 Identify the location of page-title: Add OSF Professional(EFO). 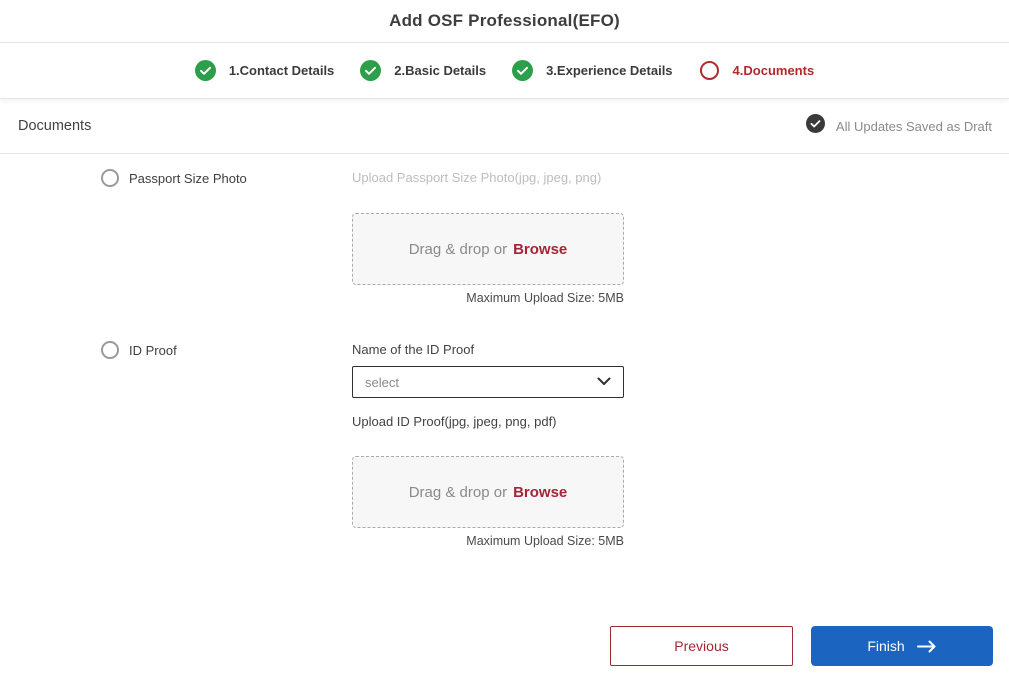
(504, 20).